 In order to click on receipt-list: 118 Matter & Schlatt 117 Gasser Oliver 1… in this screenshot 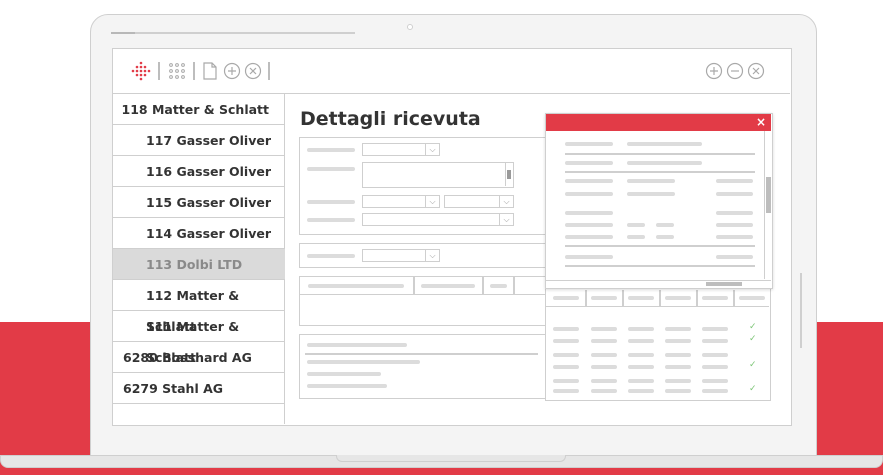, I will do `click(199, 259)`.